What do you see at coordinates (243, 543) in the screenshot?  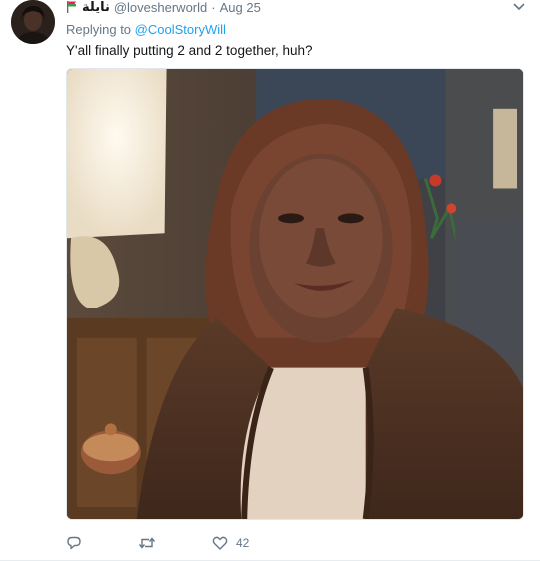 I see `like-count: 42` at bounding box center [243, 543].